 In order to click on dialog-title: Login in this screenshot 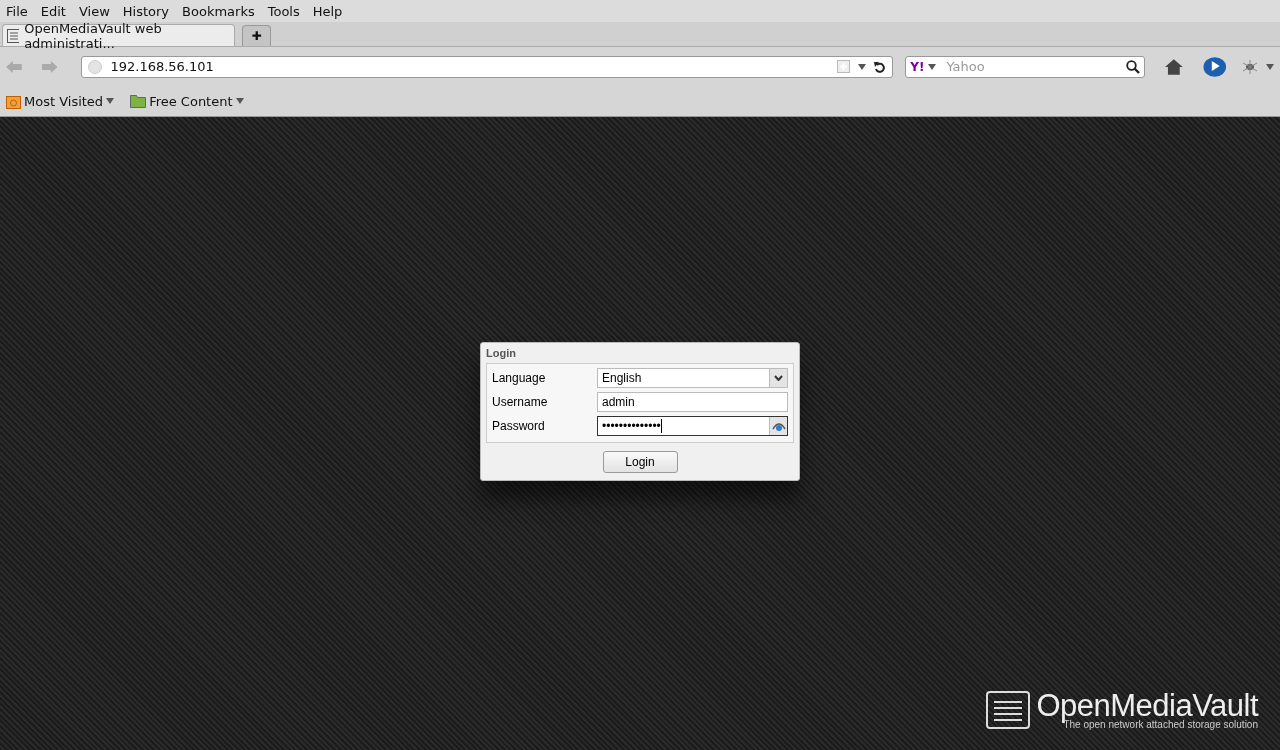, I will do `click(501, 353)`.